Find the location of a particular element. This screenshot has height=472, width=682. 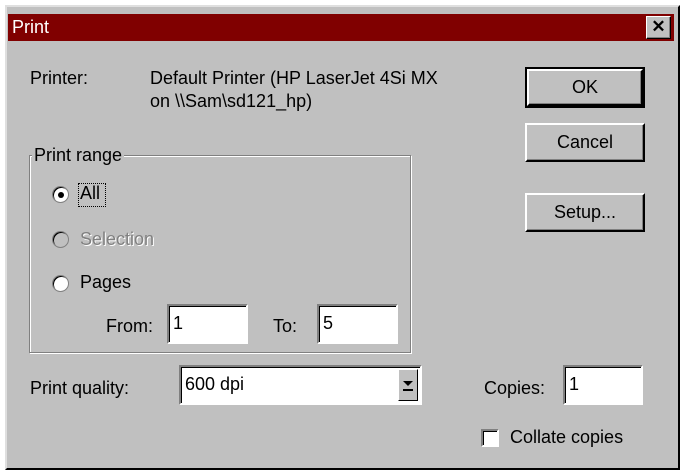

focus-rect is located at coordinates (92, 195).